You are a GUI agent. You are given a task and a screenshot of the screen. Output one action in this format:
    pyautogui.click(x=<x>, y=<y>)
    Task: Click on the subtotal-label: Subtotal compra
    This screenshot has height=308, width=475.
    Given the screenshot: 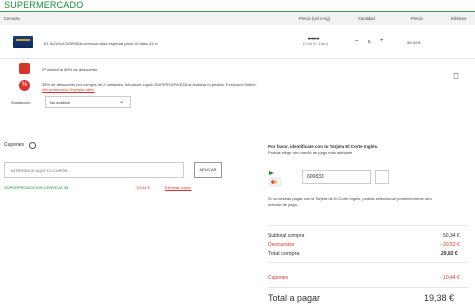 What is the action you would take?
    pyautogui.click(x=286, y=236)
    